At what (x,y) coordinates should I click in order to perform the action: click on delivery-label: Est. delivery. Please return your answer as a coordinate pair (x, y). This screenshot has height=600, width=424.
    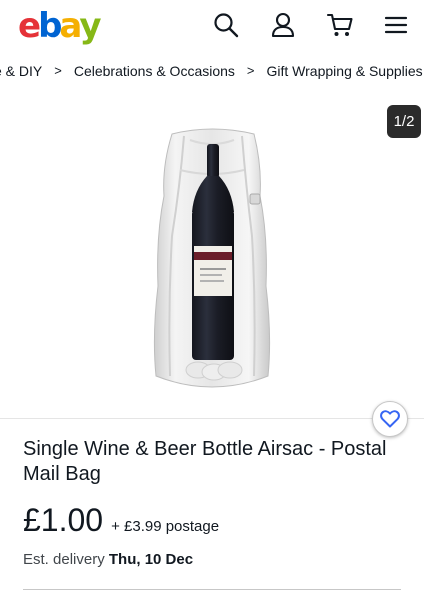
    Looking at the image, I should click on (66, 559).